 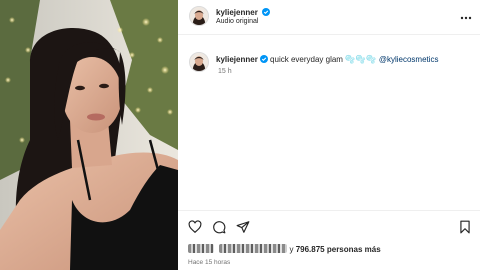 I want to click on caption-text: quick everyday glam, so click(x=306, y=59).